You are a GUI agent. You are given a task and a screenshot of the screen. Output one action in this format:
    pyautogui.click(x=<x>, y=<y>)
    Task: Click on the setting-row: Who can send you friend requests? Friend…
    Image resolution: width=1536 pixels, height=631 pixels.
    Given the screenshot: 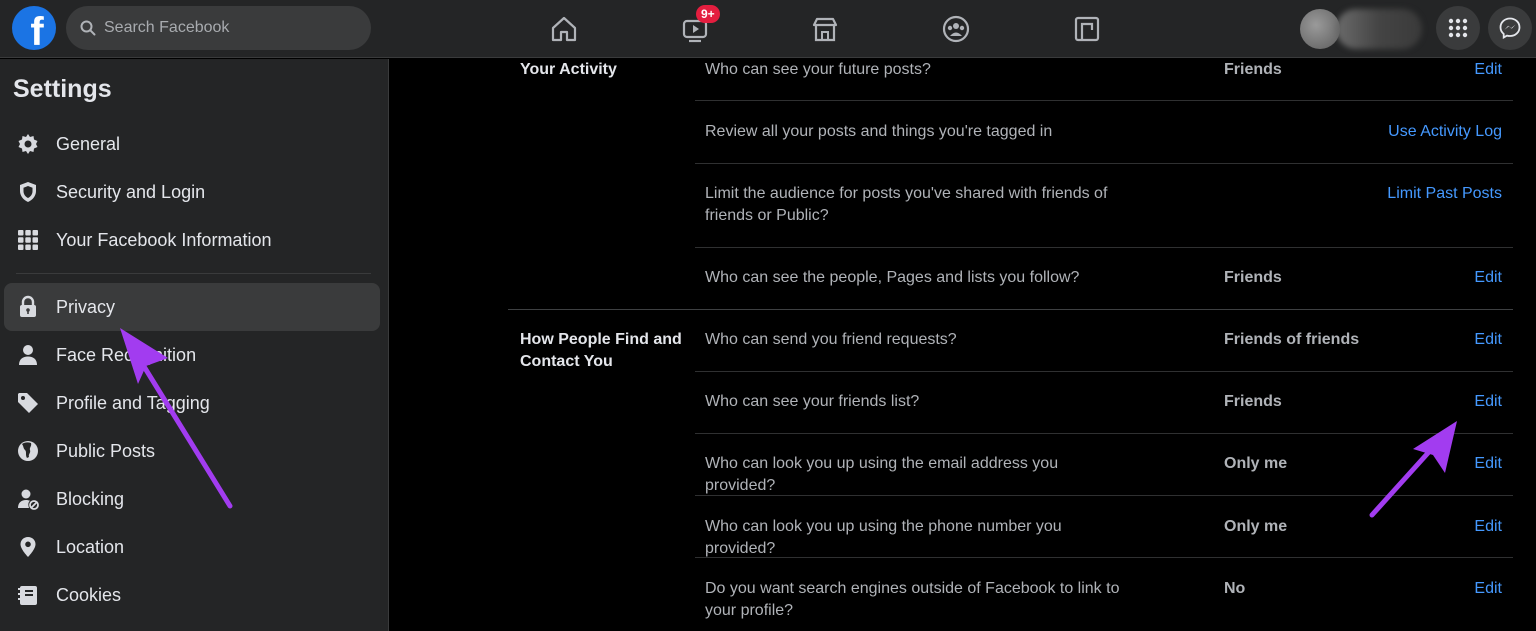 What is the action you would take?
    pyautogui.click(x=1104, y=349)
    